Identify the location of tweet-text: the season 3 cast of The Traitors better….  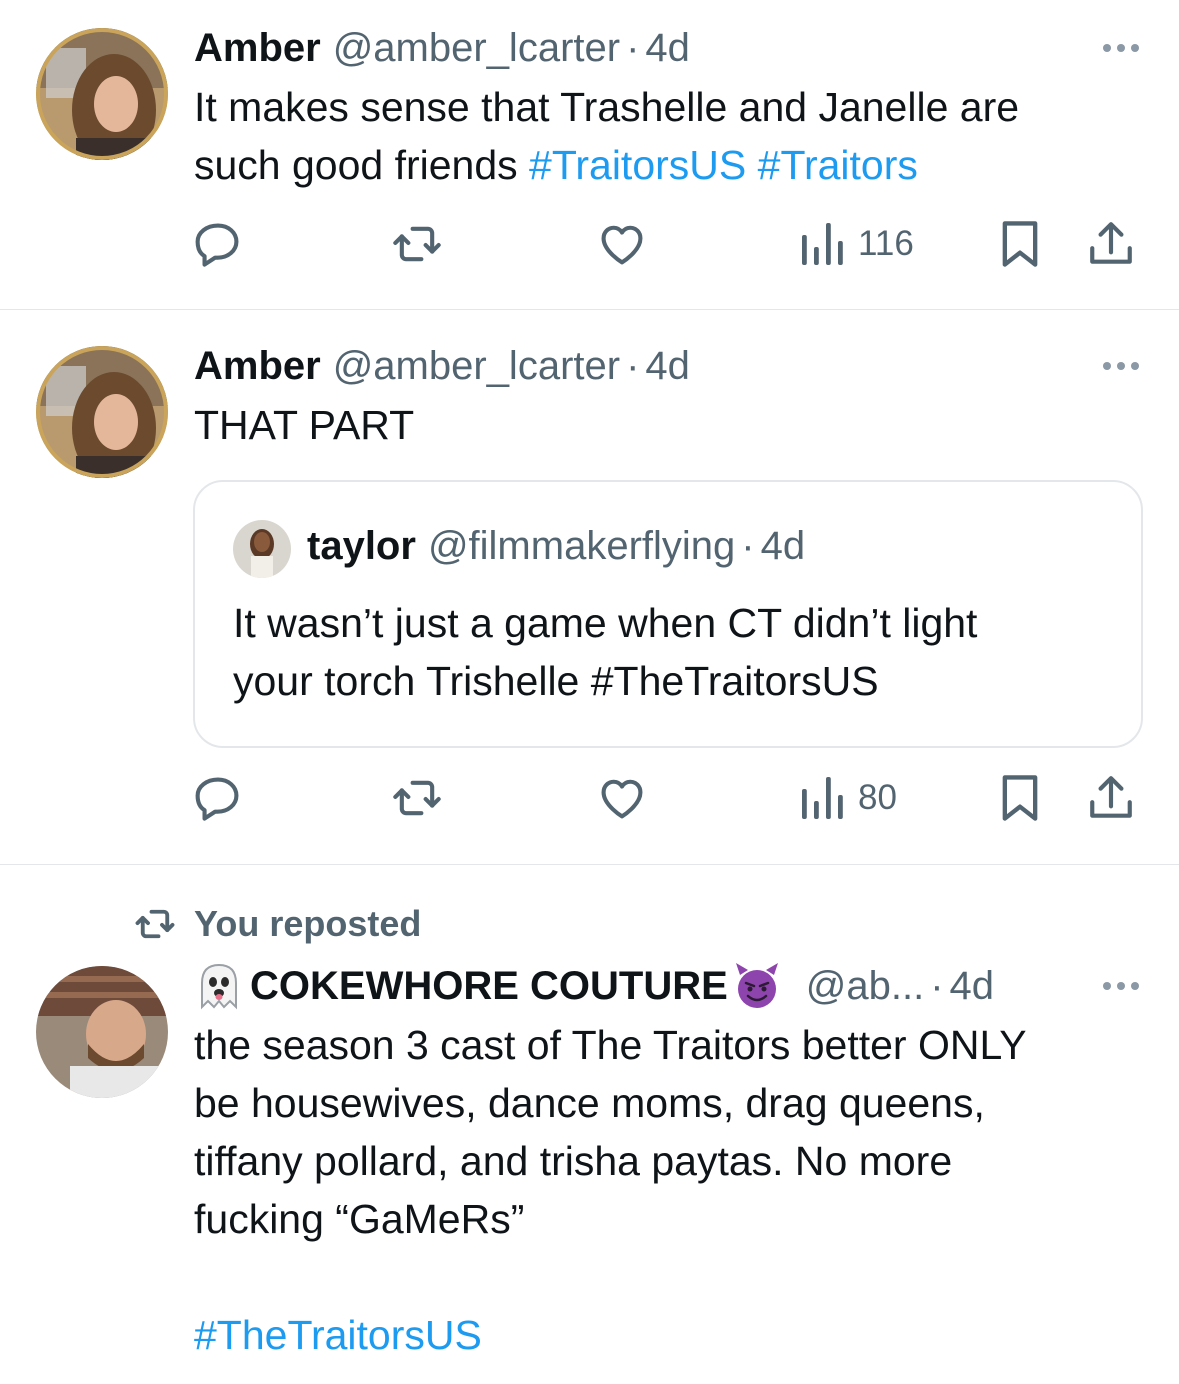
(610, 1132).